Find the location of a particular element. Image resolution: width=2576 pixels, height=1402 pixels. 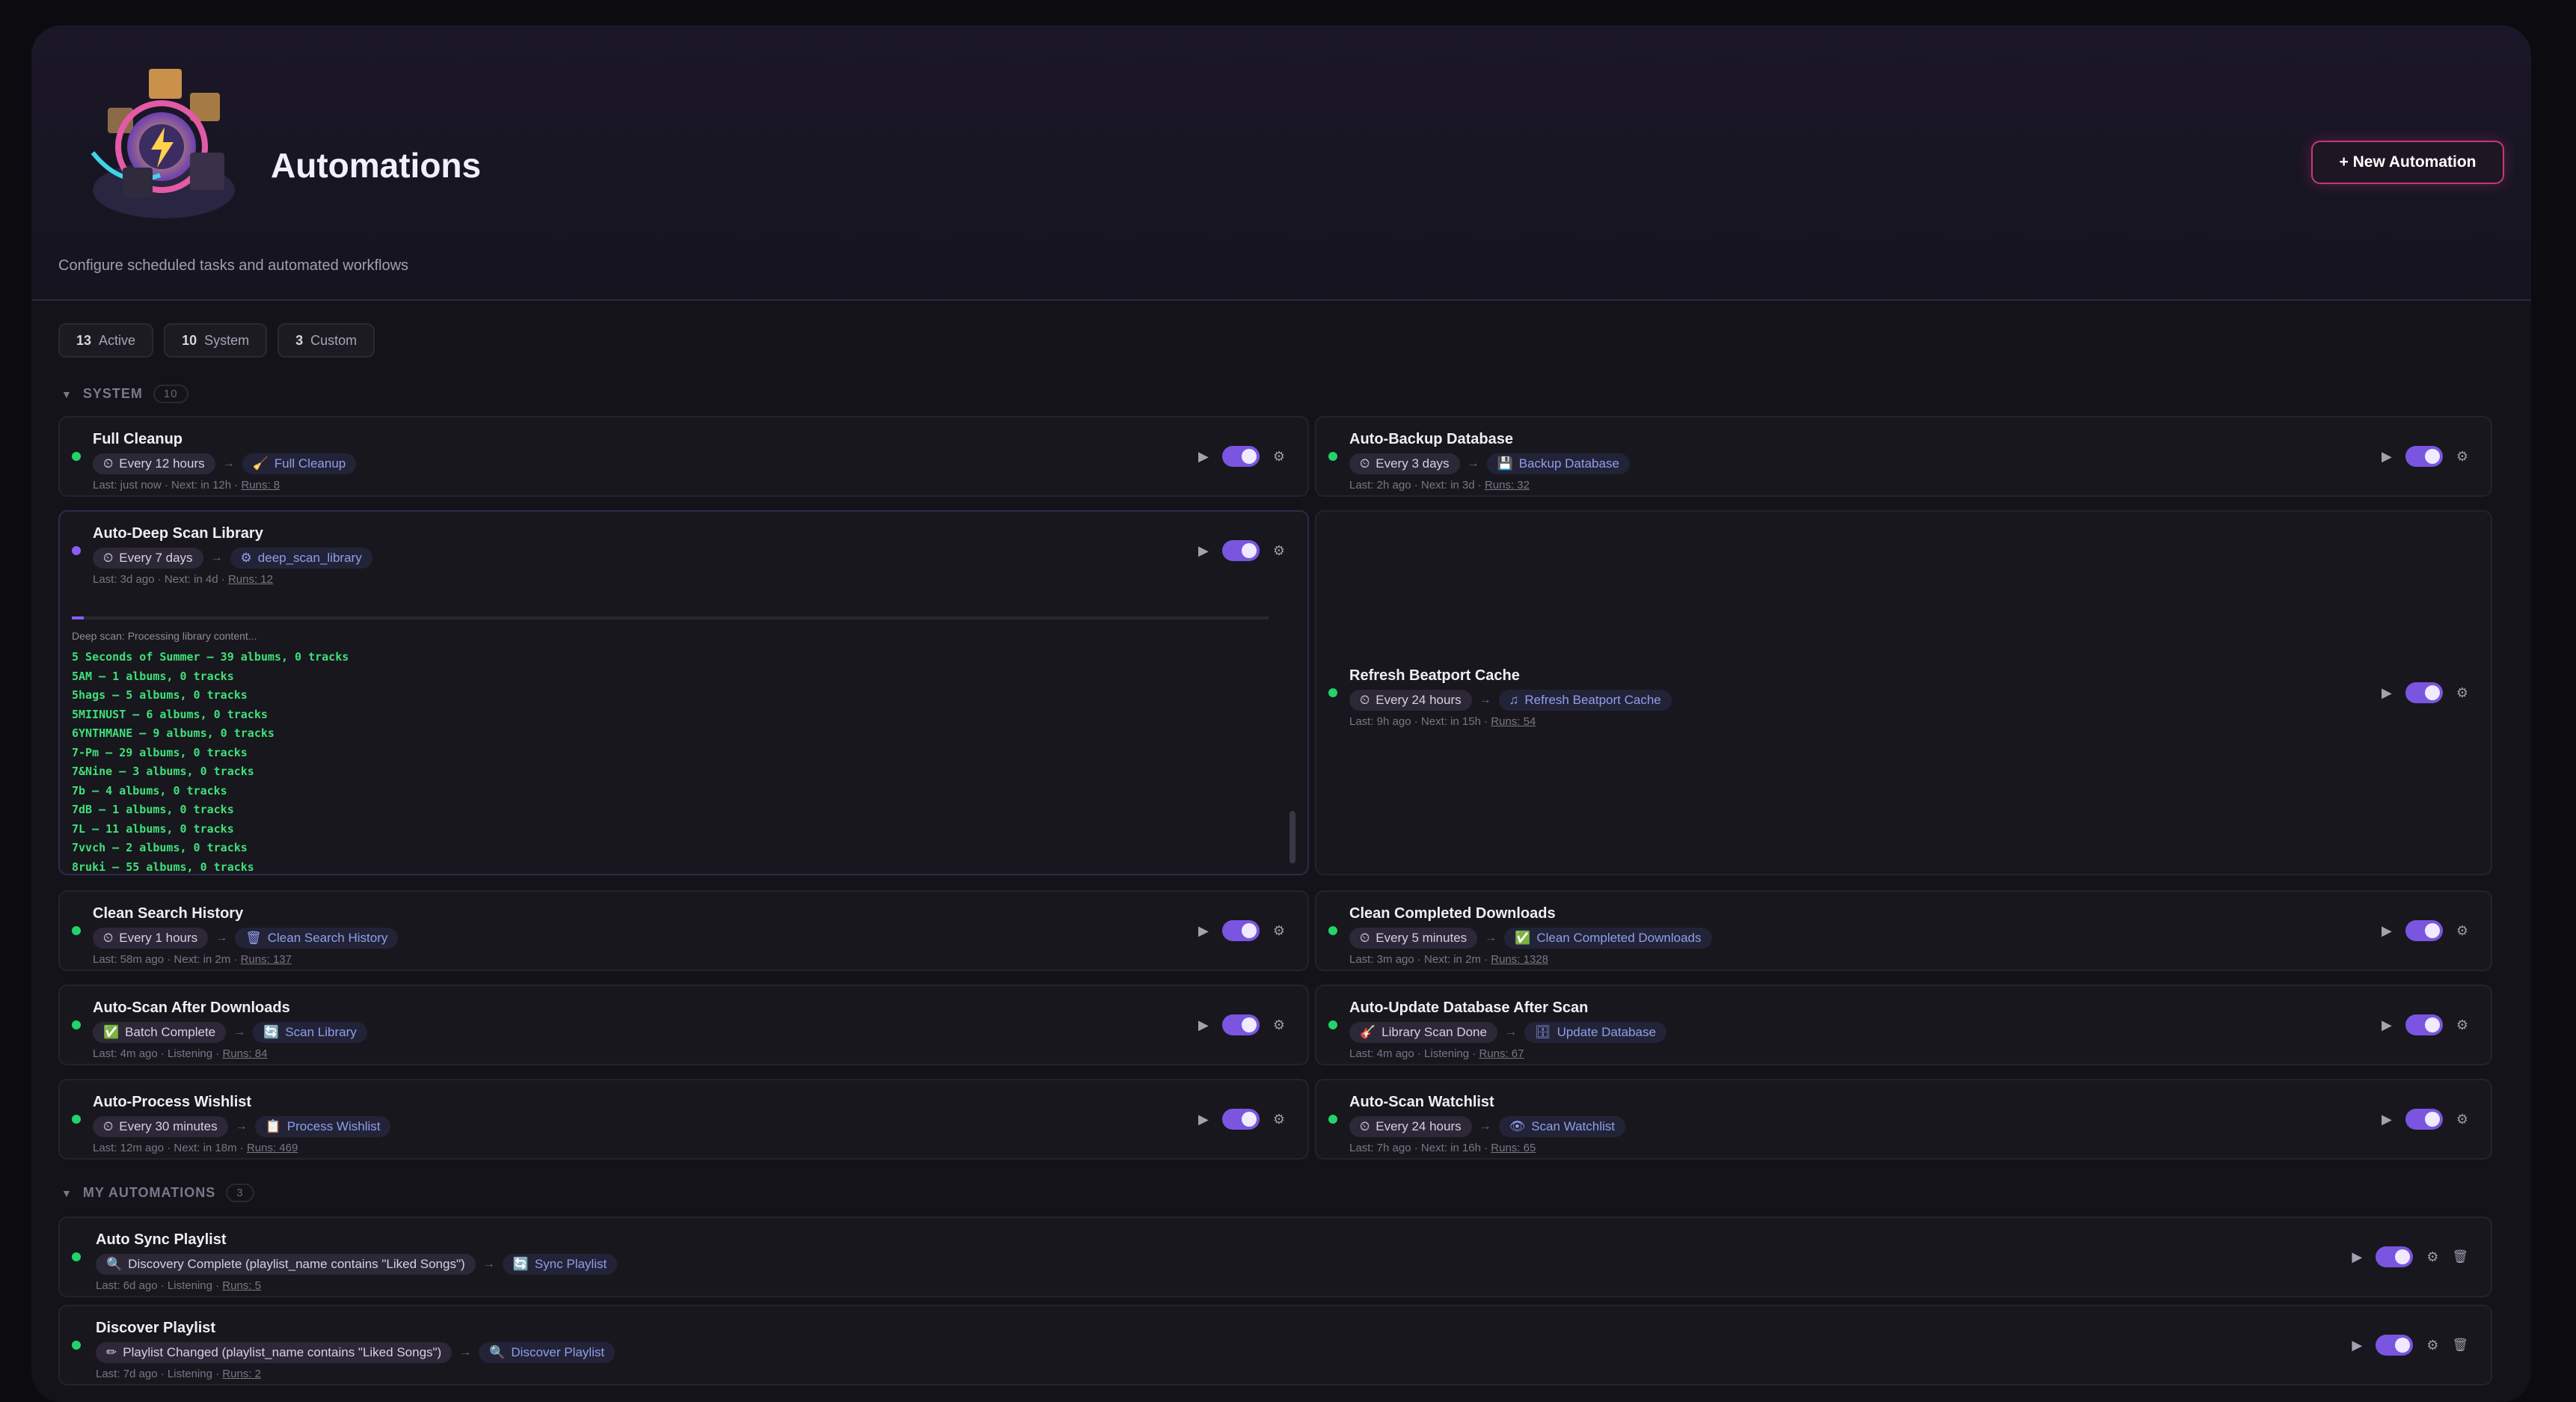

search-icon: 🔍 is located at coordinates (497, 1352).